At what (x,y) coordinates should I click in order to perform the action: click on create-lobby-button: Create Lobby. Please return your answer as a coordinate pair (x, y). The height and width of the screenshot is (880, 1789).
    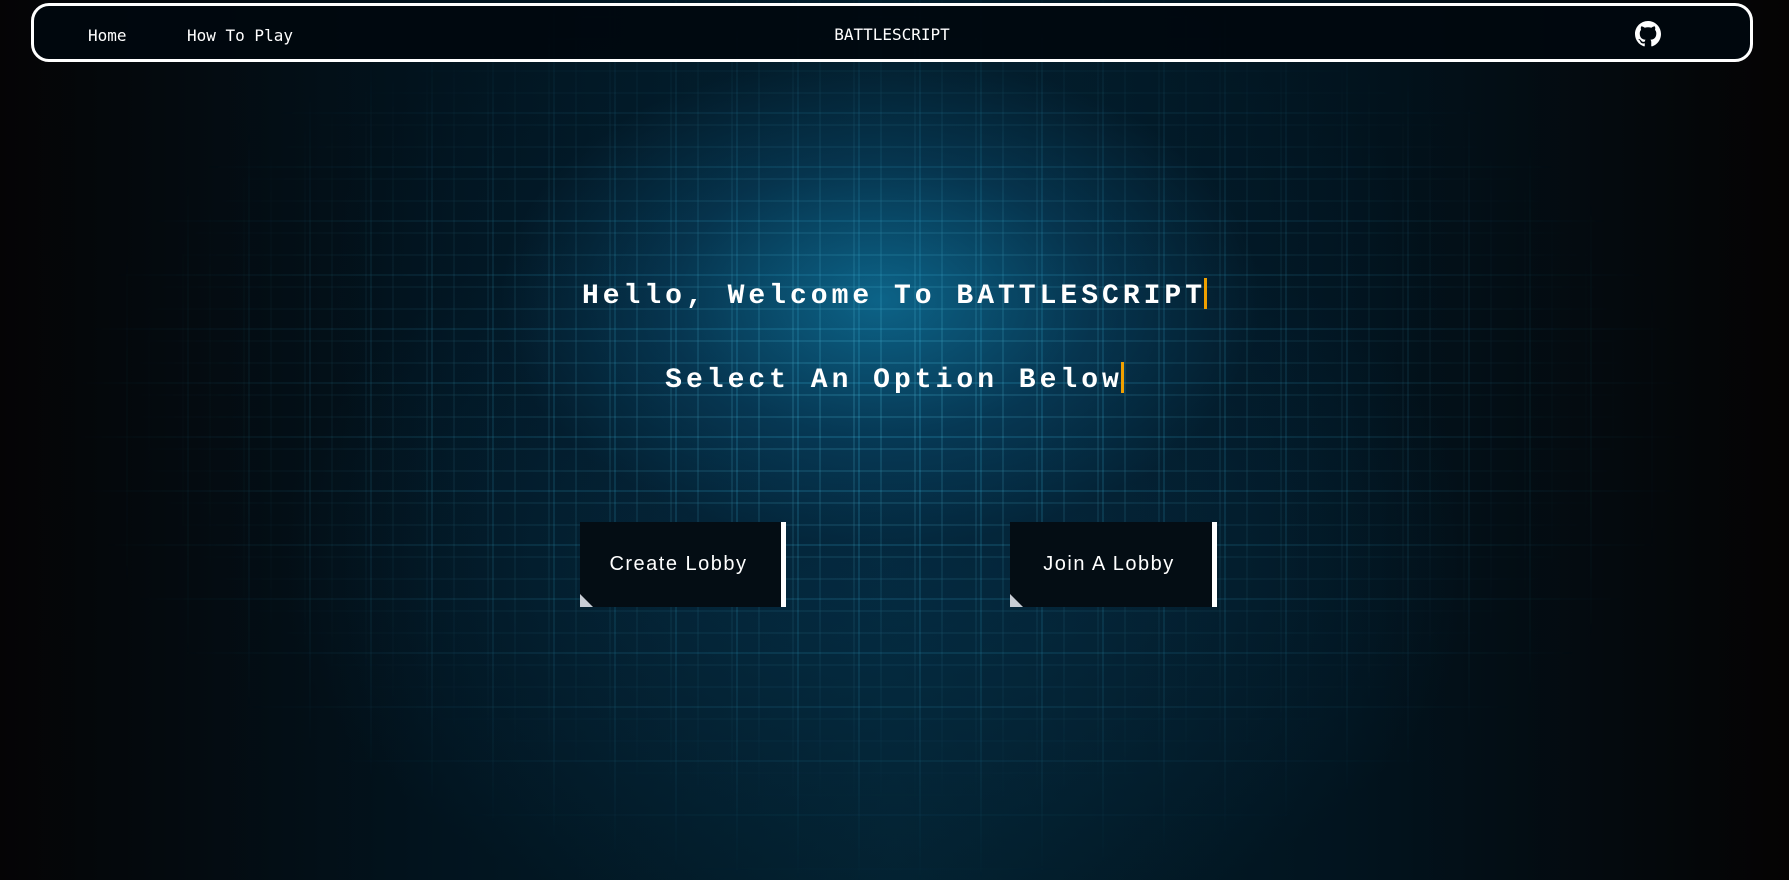
    Looking at the image, I should click on (683, 564).